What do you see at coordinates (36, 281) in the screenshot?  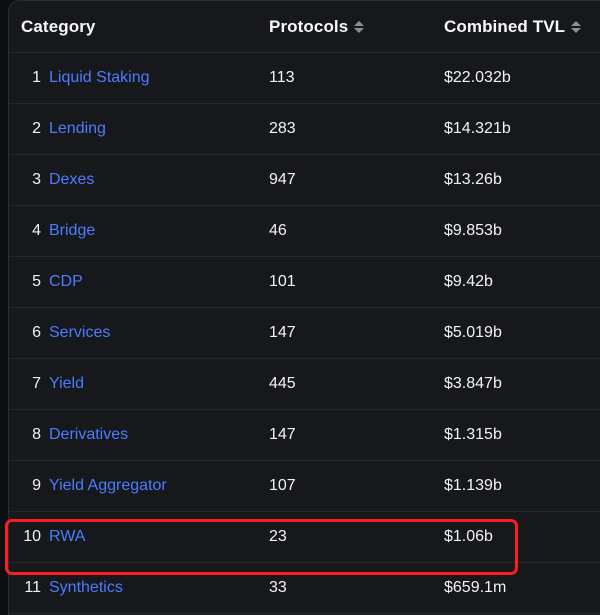 I see `row-rank: 5` at bounding box center [36, 281].